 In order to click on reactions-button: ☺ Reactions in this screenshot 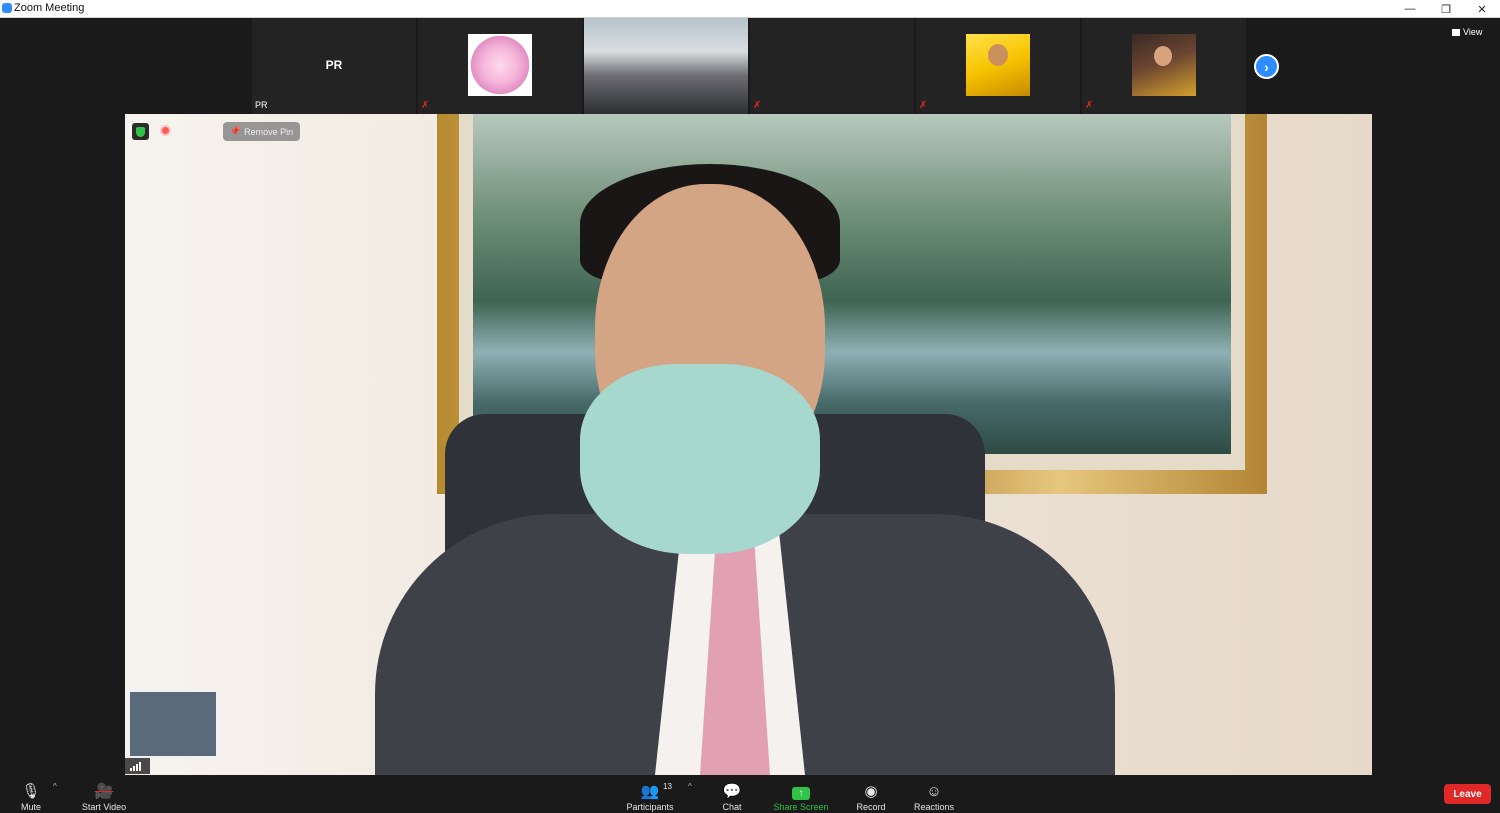, I will do `click(934, 795)`.